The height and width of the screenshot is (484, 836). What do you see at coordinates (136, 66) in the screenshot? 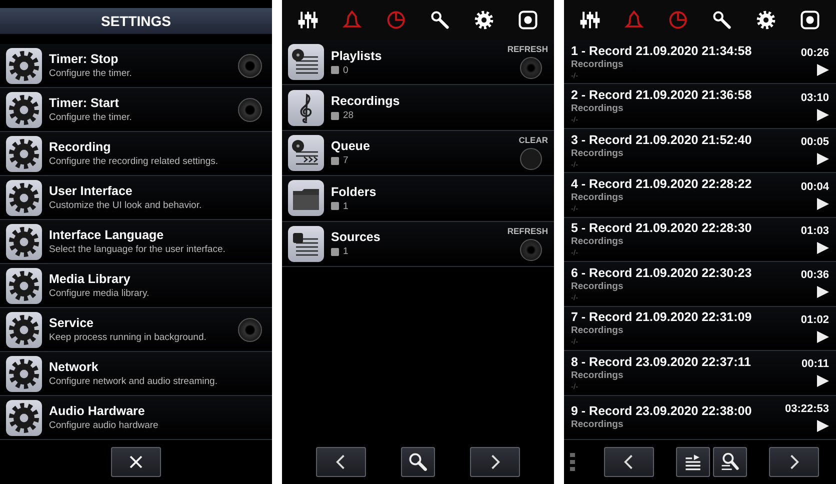
I see `settings-item: Timer: Stop Configure the timer.` at bounding box center [136, 66].